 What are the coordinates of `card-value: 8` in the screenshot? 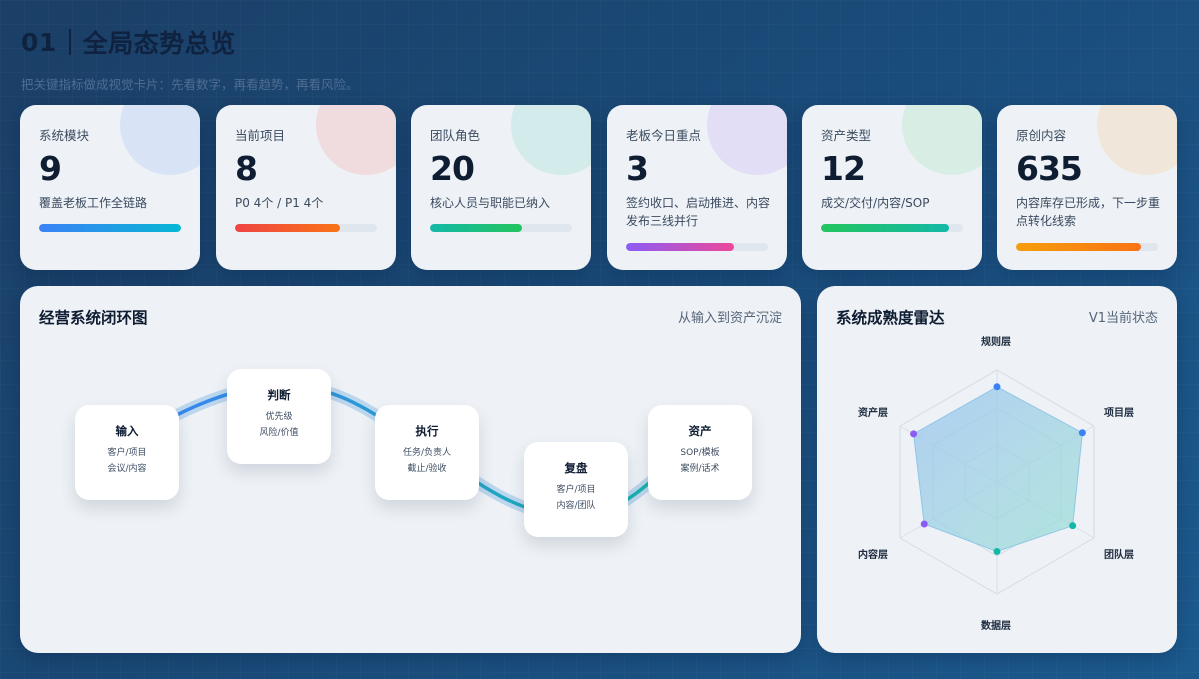 It's located at (246, 168).